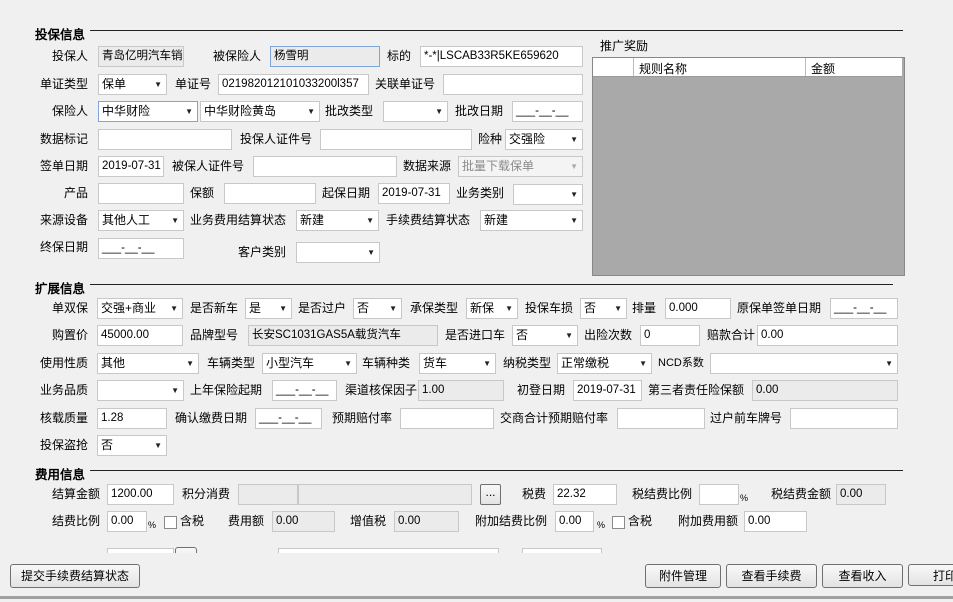  What do you see at coordinates (325, 166) in the screenshot?
I see `insured-id-field` at bounding box center [325, 166].